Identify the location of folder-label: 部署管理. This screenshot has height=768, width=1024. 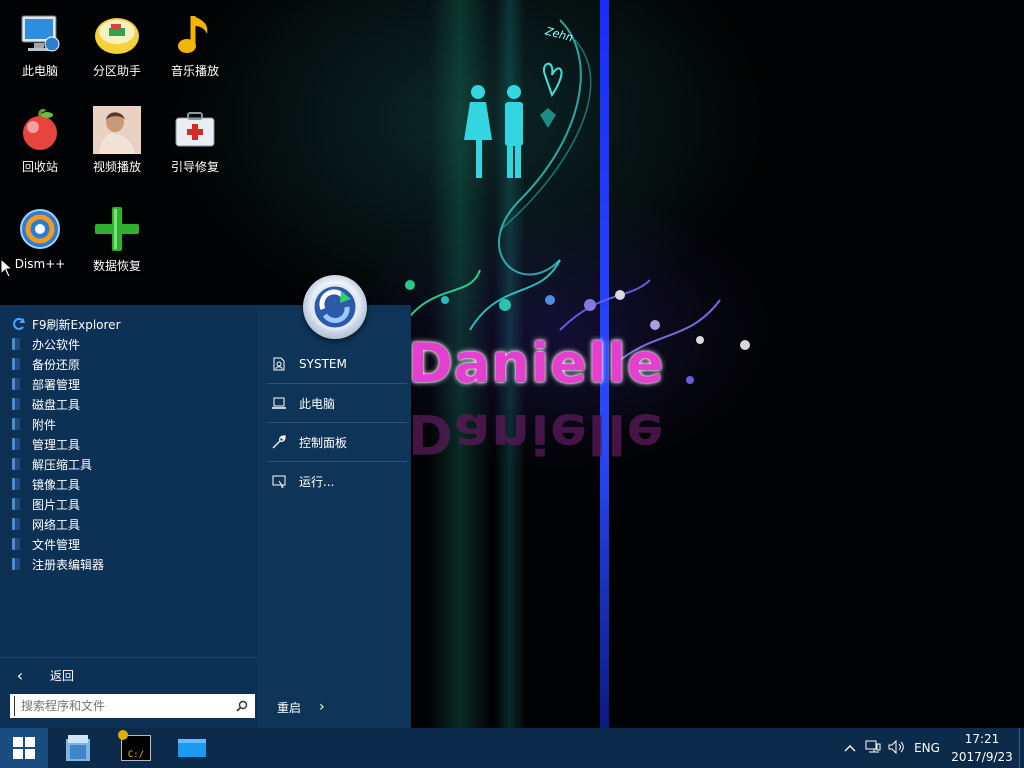
(56, 384).